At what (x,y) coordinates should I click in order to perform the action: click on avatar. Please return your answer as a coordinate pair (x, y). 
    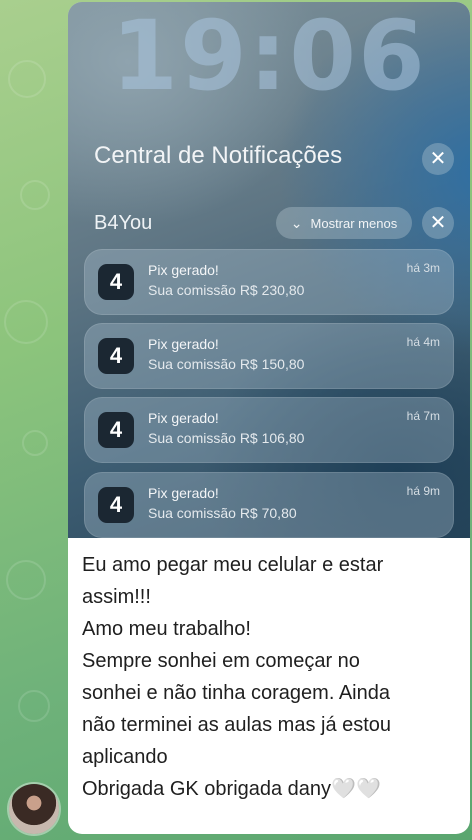
    Looking at the image, I should click on (34, 809).